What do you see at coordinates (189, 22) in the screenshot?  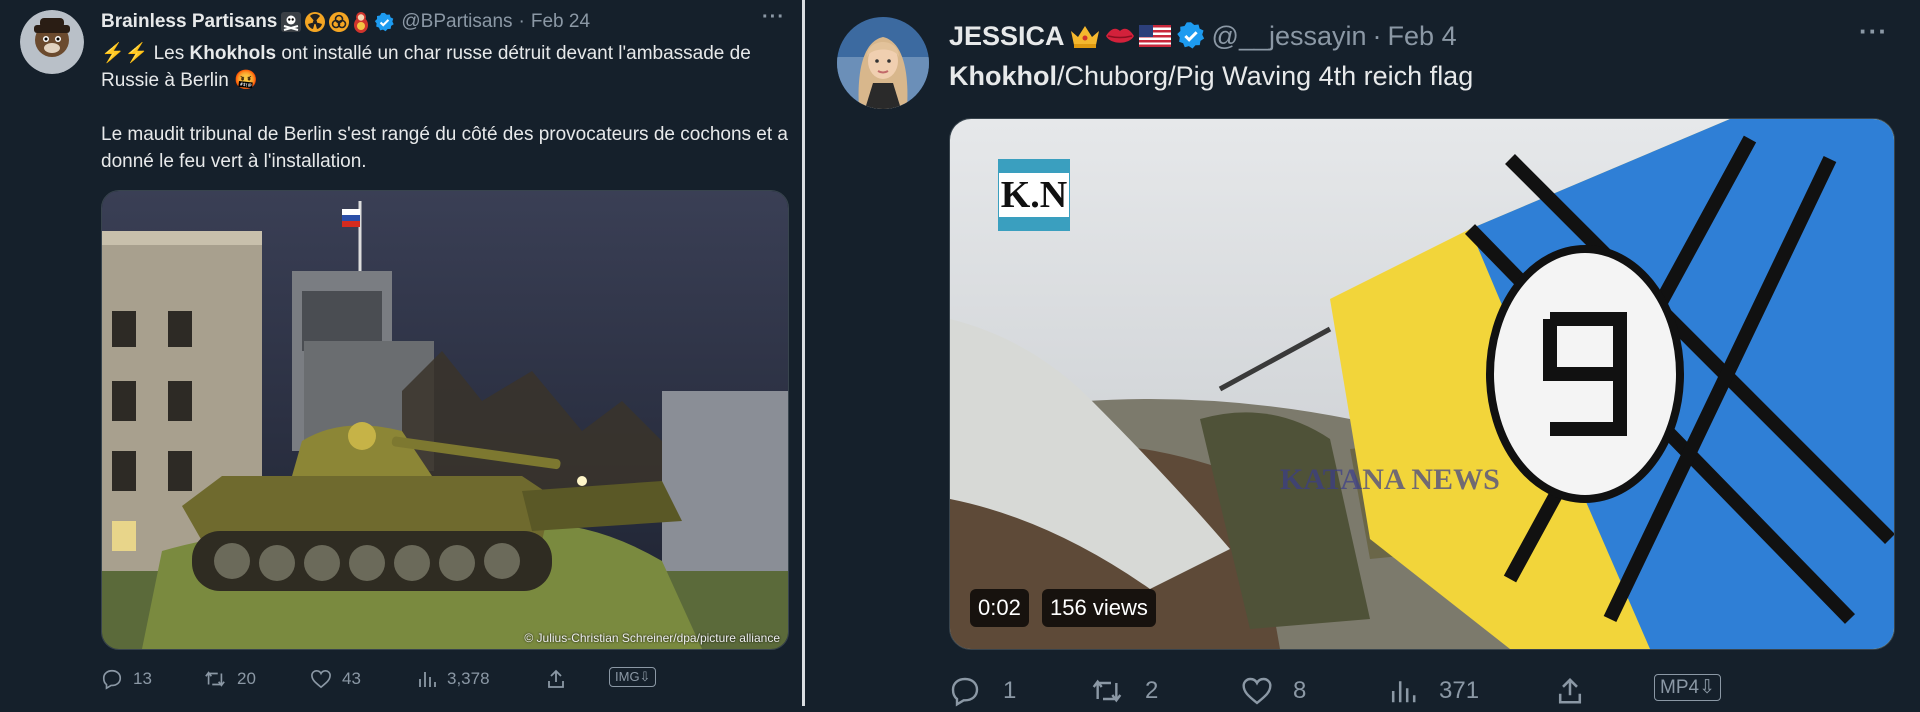 I see `author-name: Brainless Partisans` at bounding box center [189, 22].